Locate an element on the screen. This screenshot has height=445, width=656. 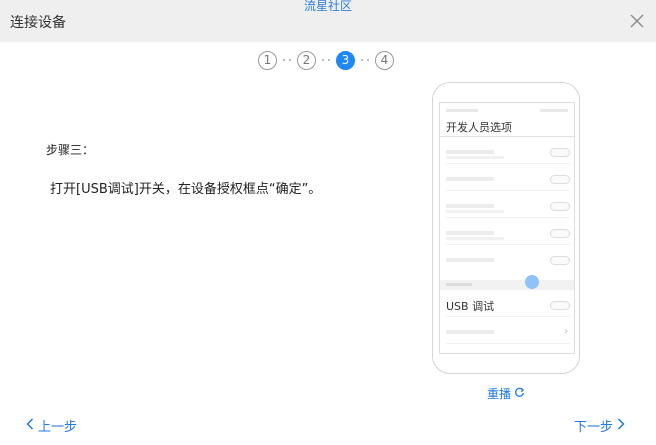
title-bar: 连接设备 流星社区 is located at coordinates (328, 21).